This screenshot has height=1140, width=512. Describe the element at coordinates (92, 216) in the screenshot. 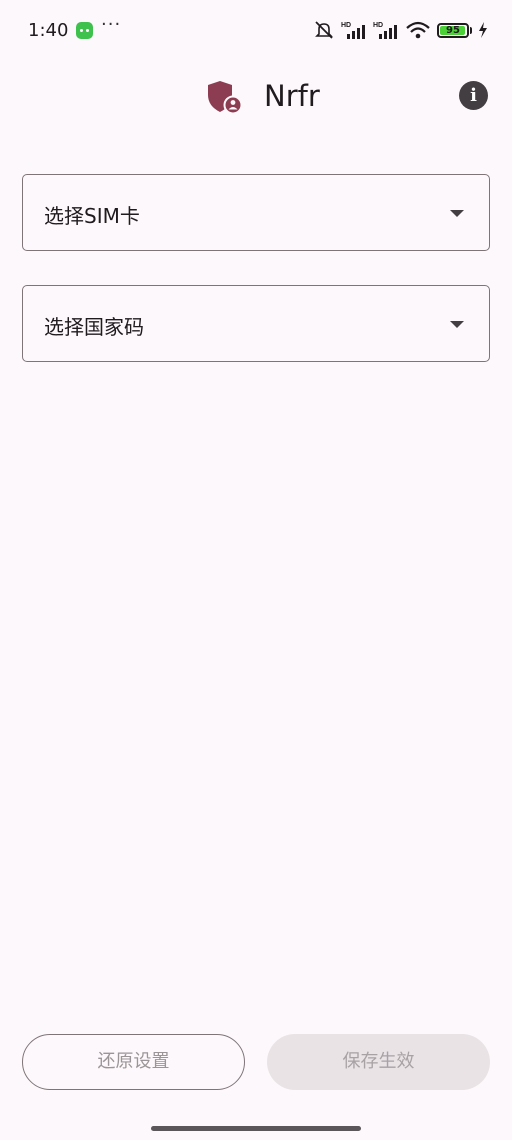

I see `sim-card-select-label: 选择SIM卡` at that location.